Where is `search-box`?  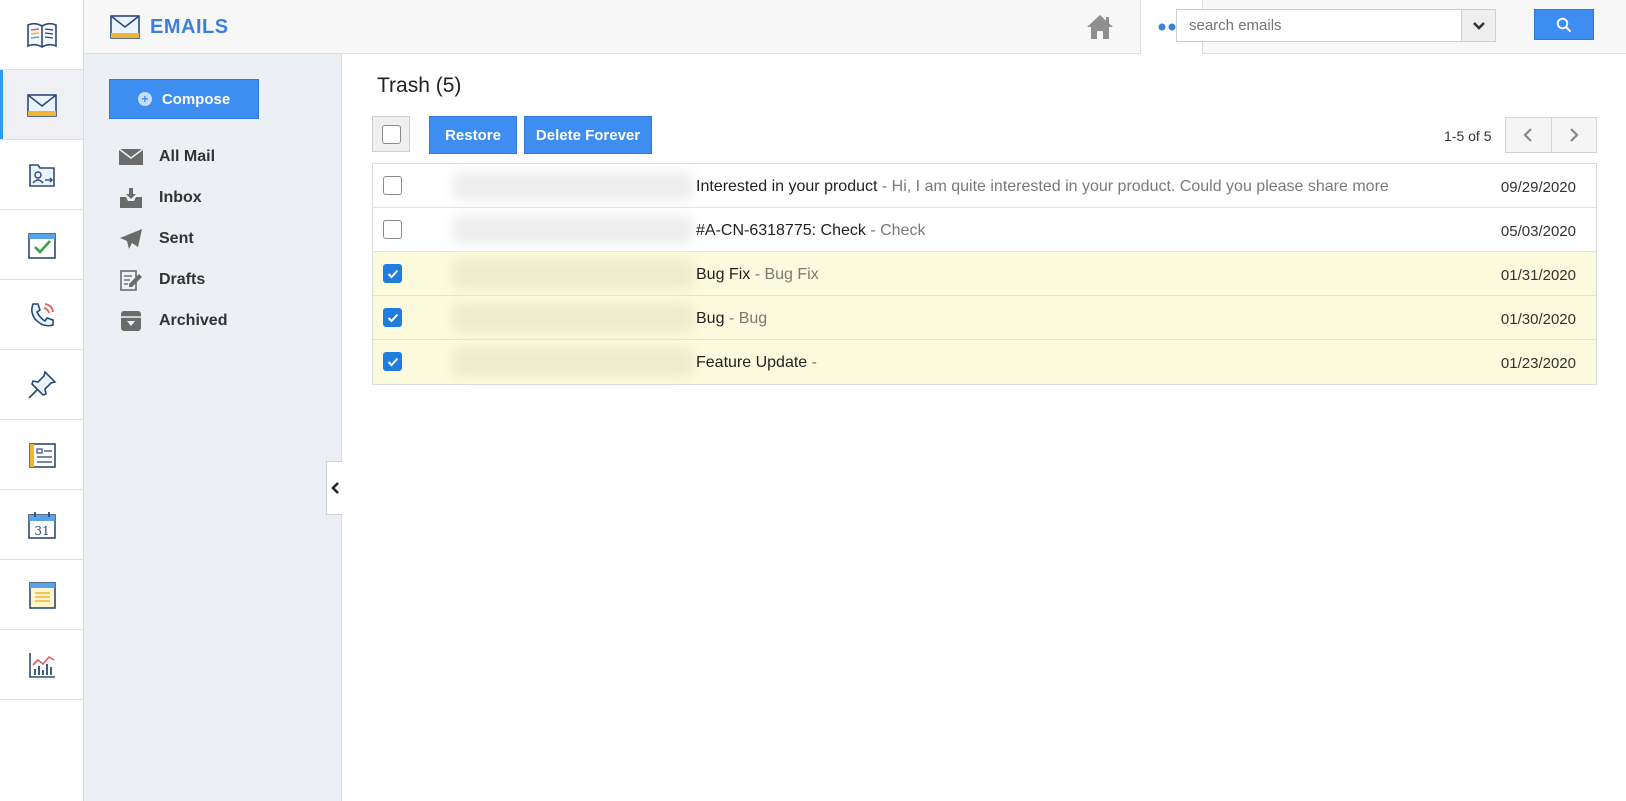 search-box is located at coordinates (1336, 25).